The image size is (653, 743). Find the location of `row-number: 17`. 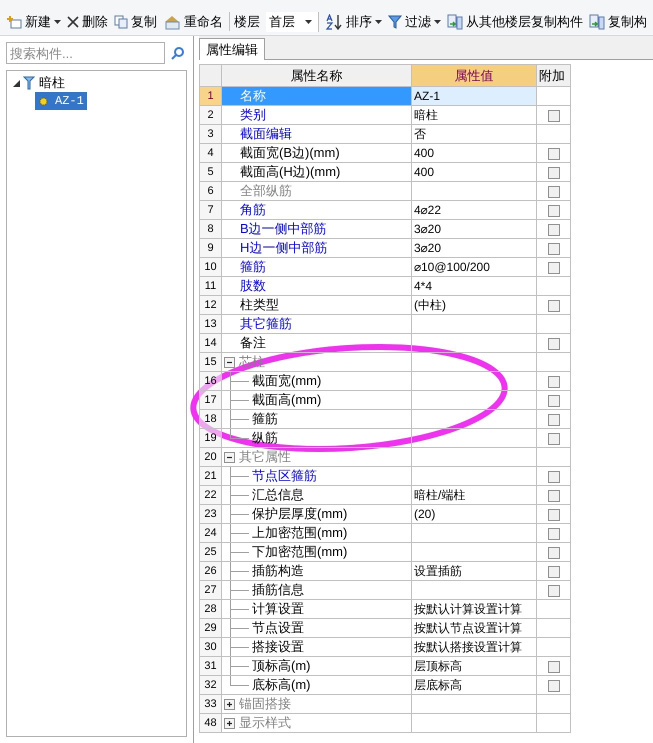

row-number: 17 is located at coordinates (211, 400).